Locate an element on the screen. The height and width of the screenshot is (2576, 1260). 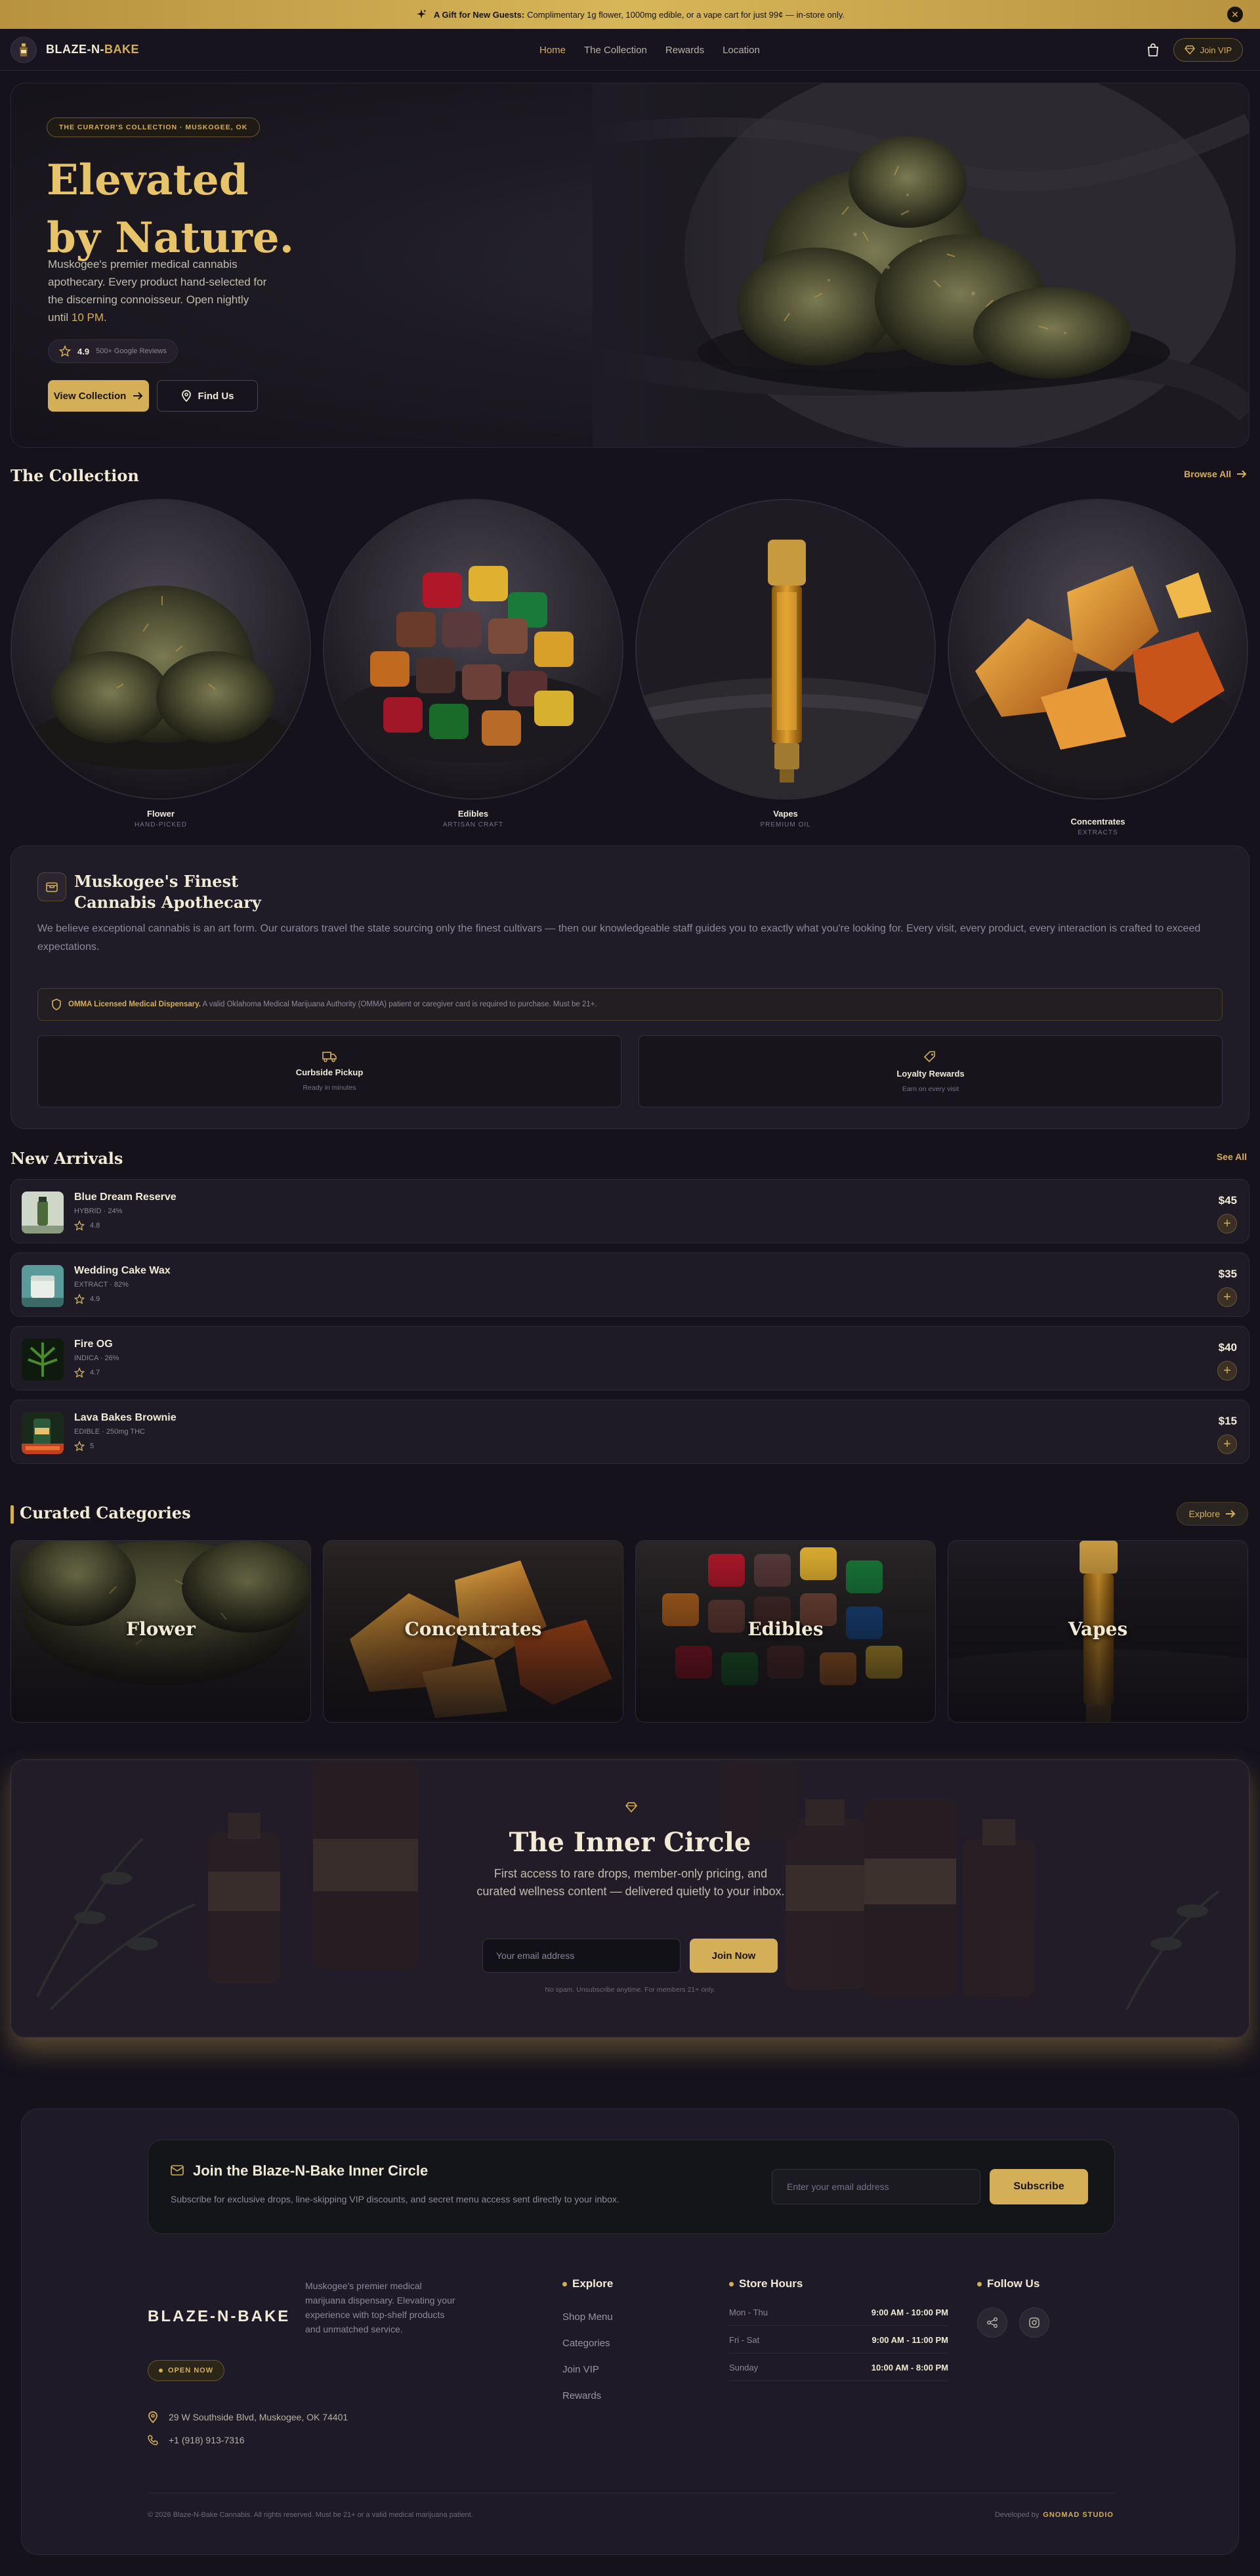
collection-flower-label: Flower HAND-PICKED is located at coordinates (160, 818).